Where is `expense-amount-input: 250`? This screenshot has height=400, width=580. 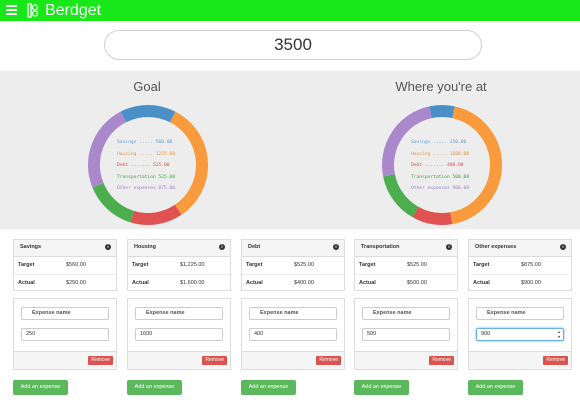 expense-amount-input: 250 is located at coordinates (65, 334).